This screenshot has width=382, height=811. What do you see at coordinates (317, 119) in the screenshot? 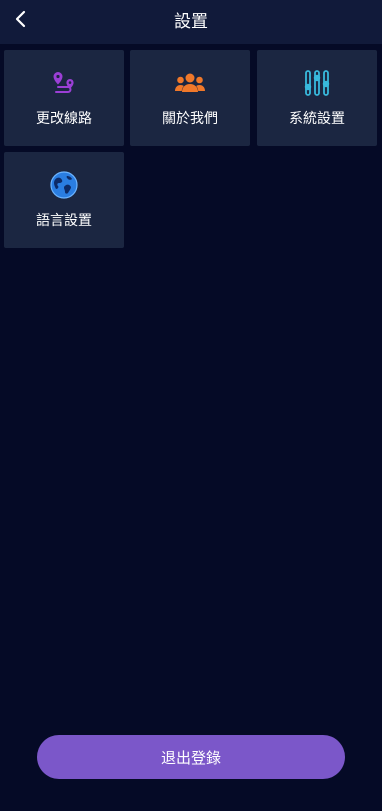
I see `tile-label: 系統設置` at bounding box center [317, 119].